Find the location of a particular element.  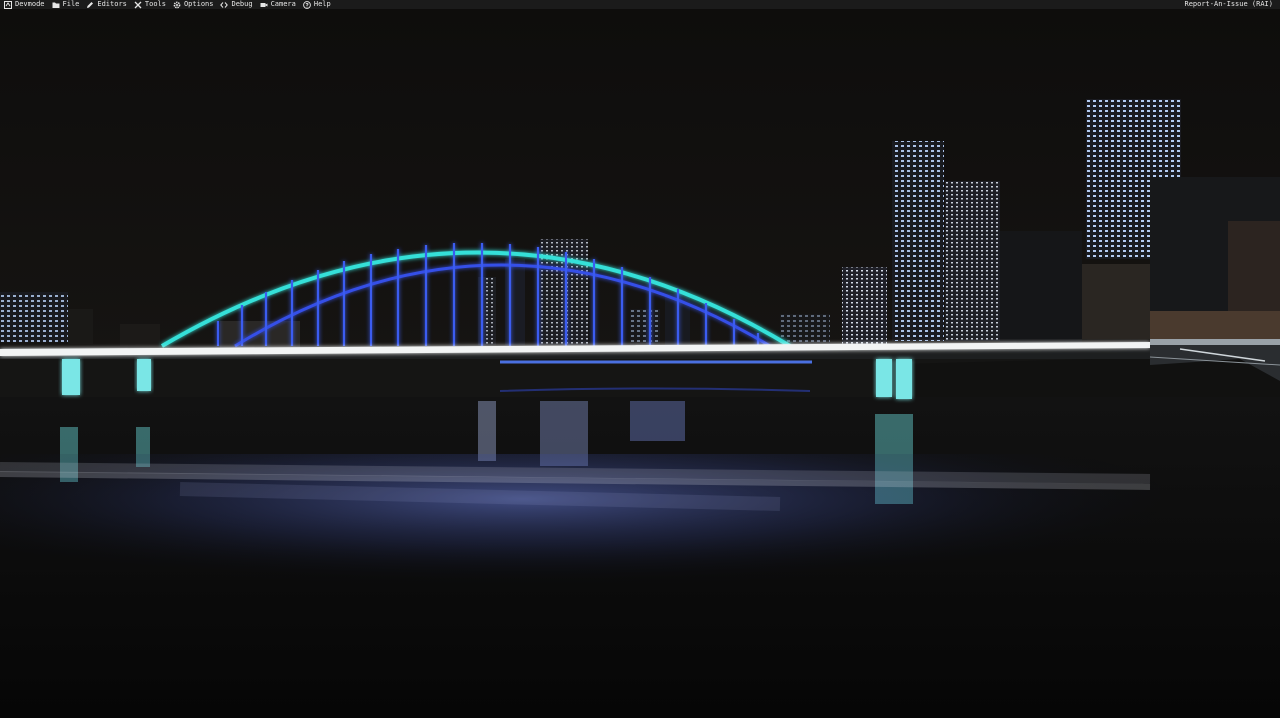

pencil-icon is located at coordinates (90, 4).